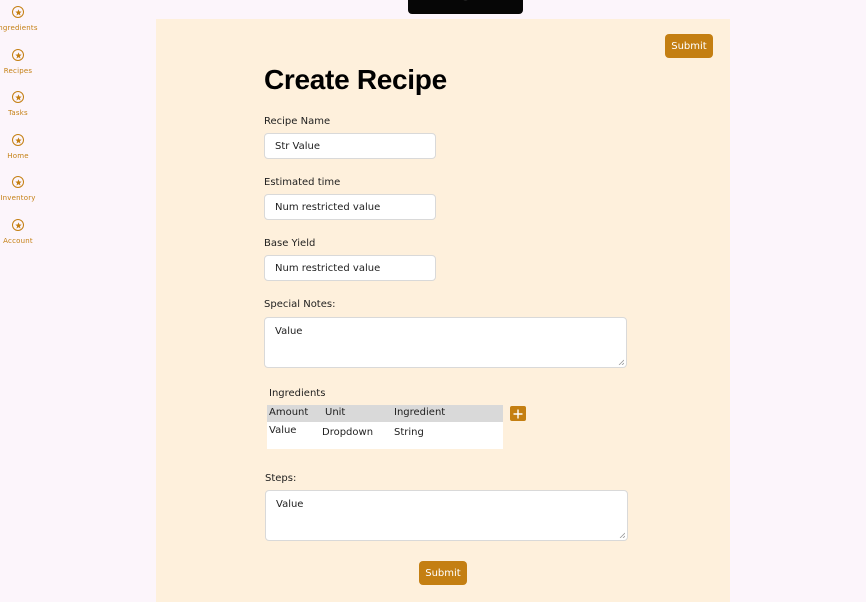  What do you see at coordinates (281, 478) in the screenshot?
I see `steps-label: Steps:` at bounding box center [281, 478].